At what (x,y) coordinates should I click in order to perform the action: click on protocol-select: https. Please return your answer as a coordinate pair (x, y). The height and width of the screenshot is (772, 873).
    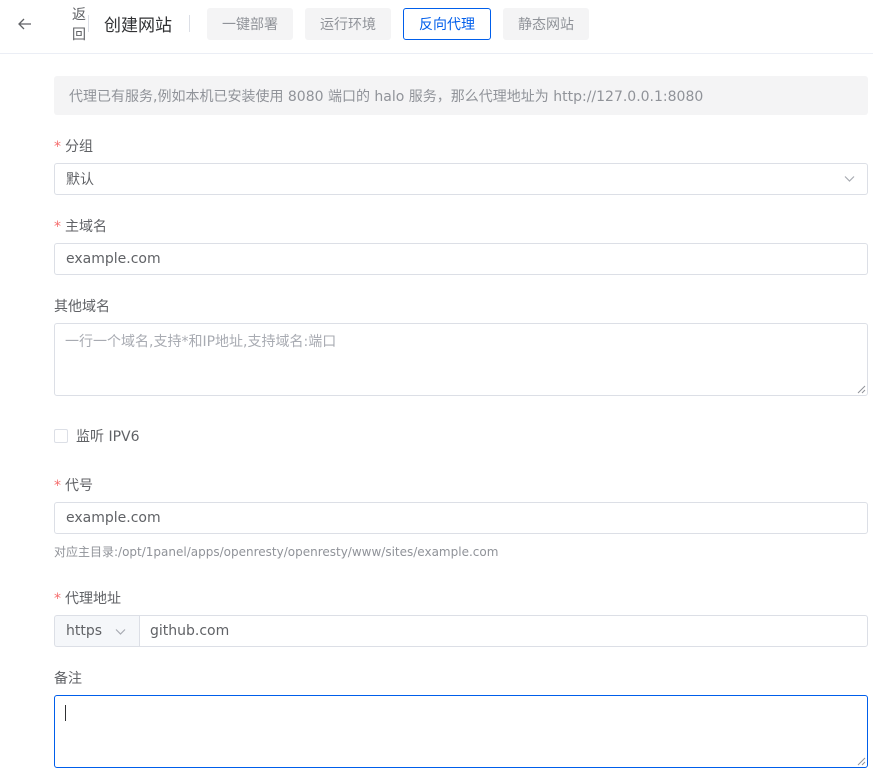
    Looking at the image, I should click on (96, 631).